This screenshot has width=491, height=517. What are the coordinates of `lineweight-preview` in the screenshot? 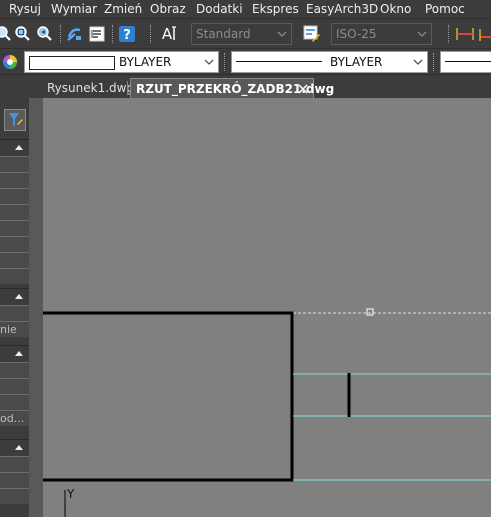 It's located at (468, 61).